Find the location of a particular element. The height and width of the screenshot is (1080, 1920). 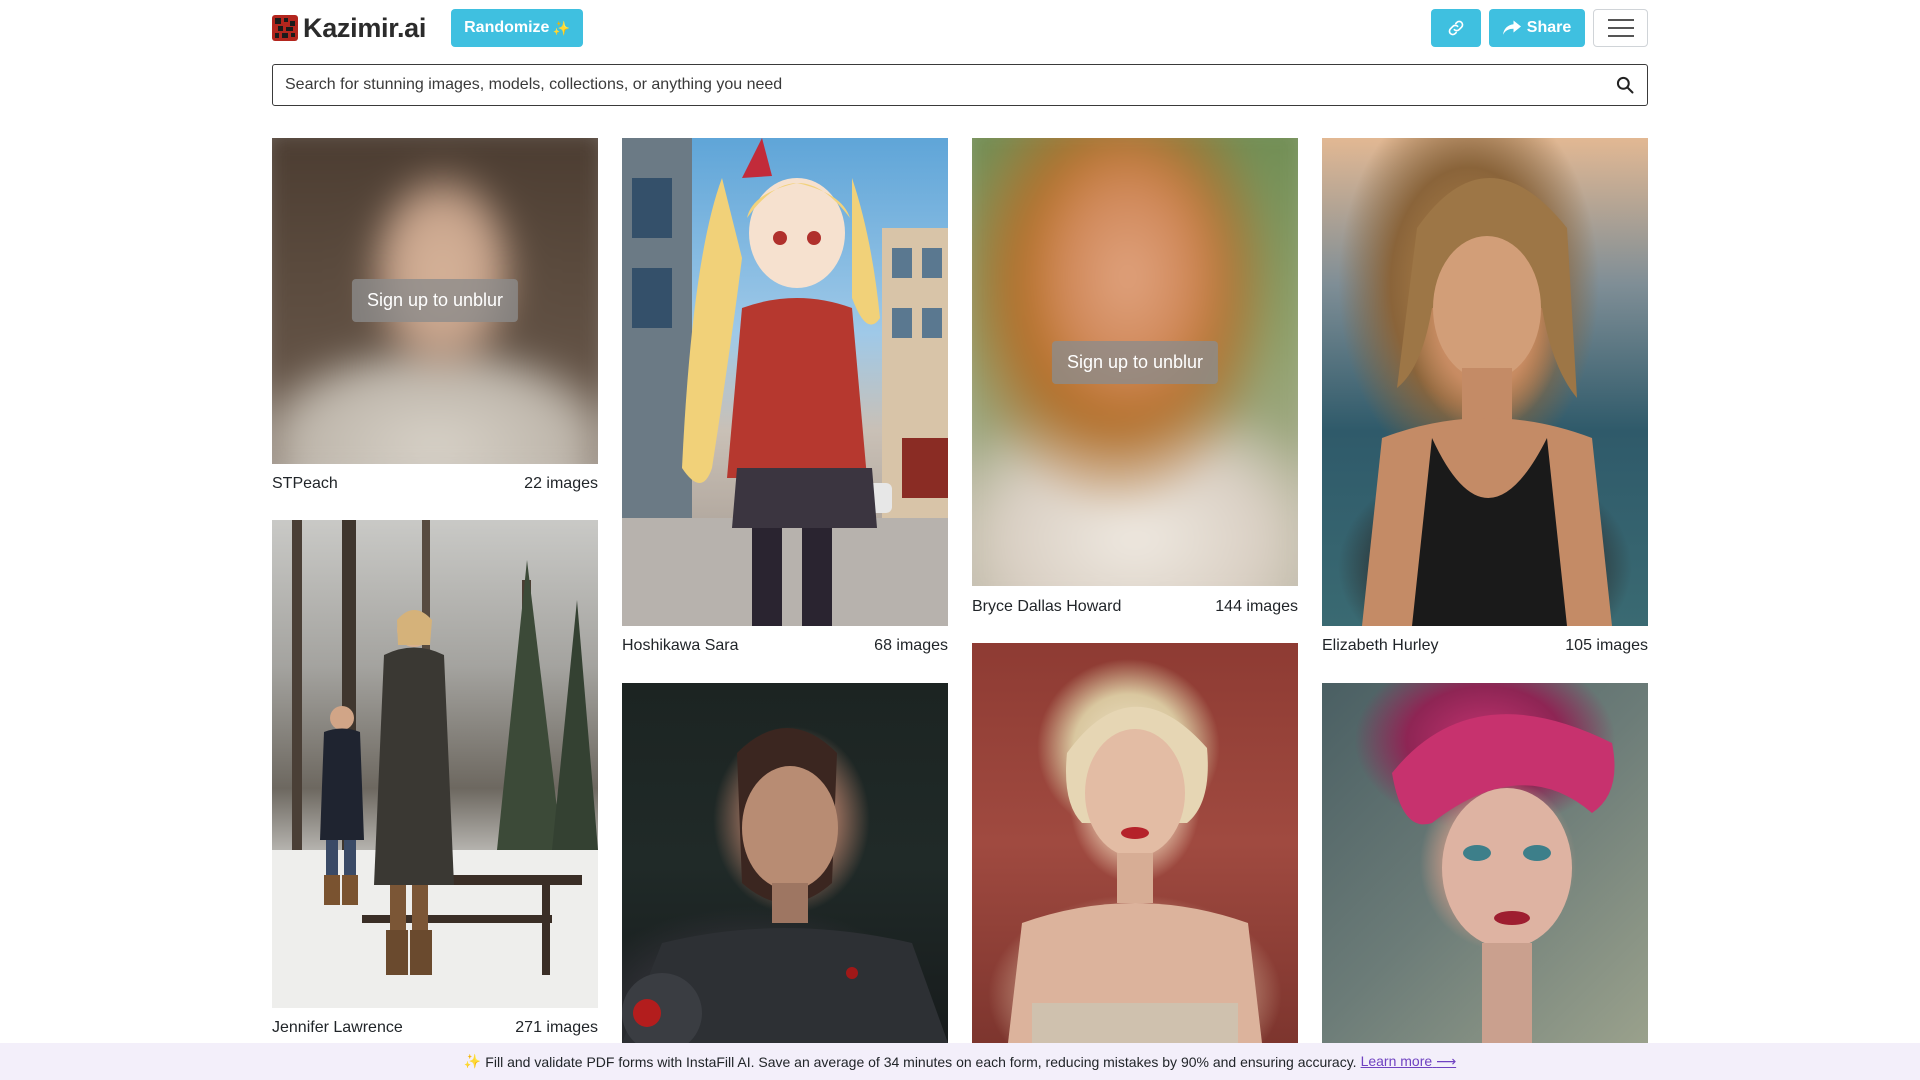

card-image-count: 105 images is located at coordinates (1606, 645).